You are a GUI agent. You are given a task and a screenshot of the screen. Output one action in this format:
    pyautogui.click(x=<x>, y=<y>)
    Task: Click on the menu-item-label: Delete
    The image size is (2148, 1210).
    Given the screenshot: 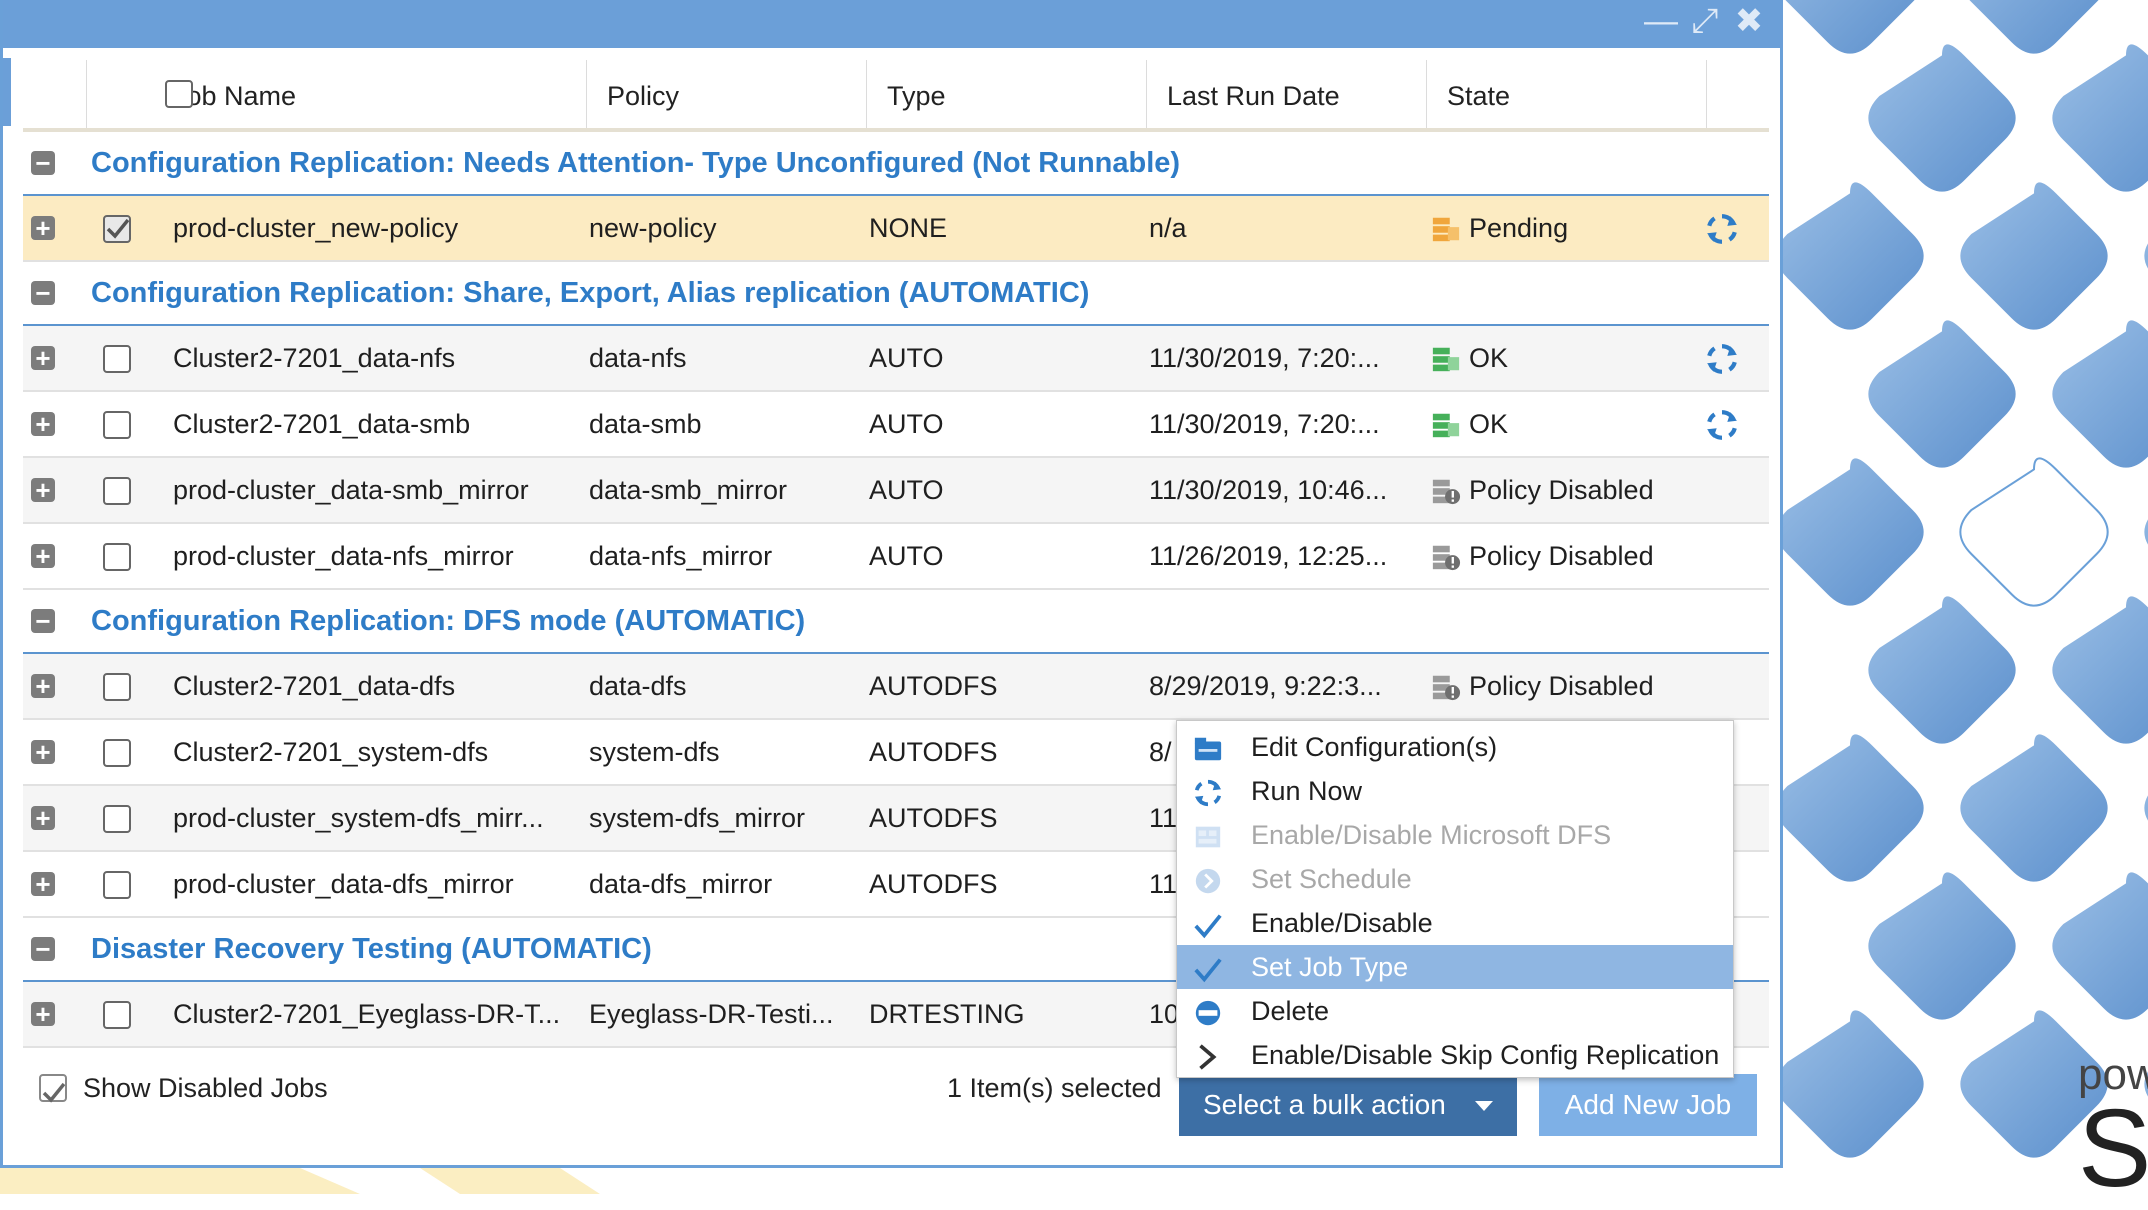 What is the action you would take?
    pyautogui.click(x=1290, y=1011)
    